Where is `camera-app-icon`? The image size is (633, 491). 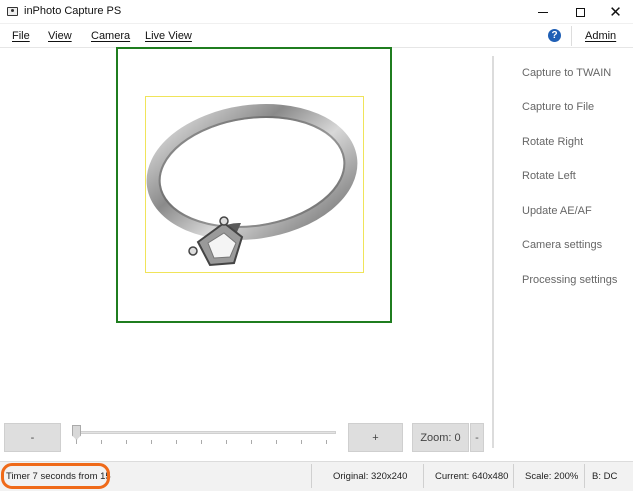
camera-app-icon is located at coordinates (12, 11).